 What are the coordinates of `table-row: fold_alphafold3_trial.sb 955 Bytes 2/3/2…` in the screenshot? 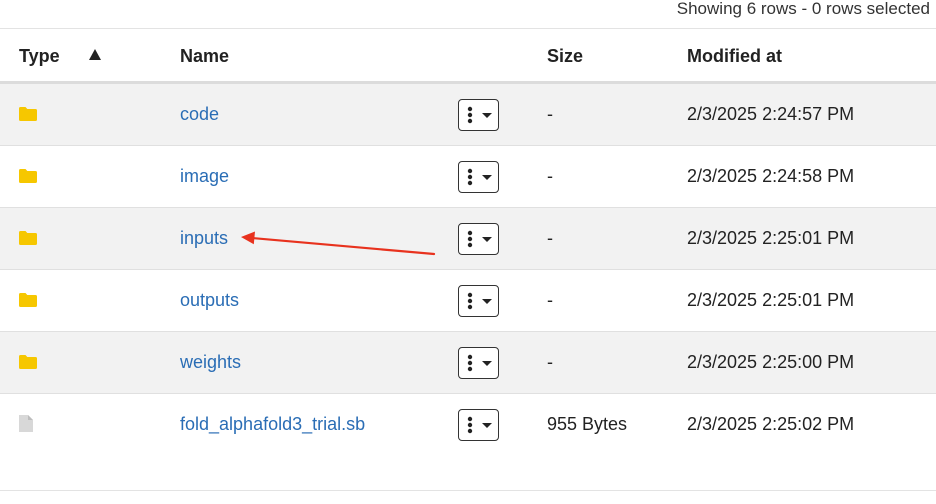 It's located at (468, 424).